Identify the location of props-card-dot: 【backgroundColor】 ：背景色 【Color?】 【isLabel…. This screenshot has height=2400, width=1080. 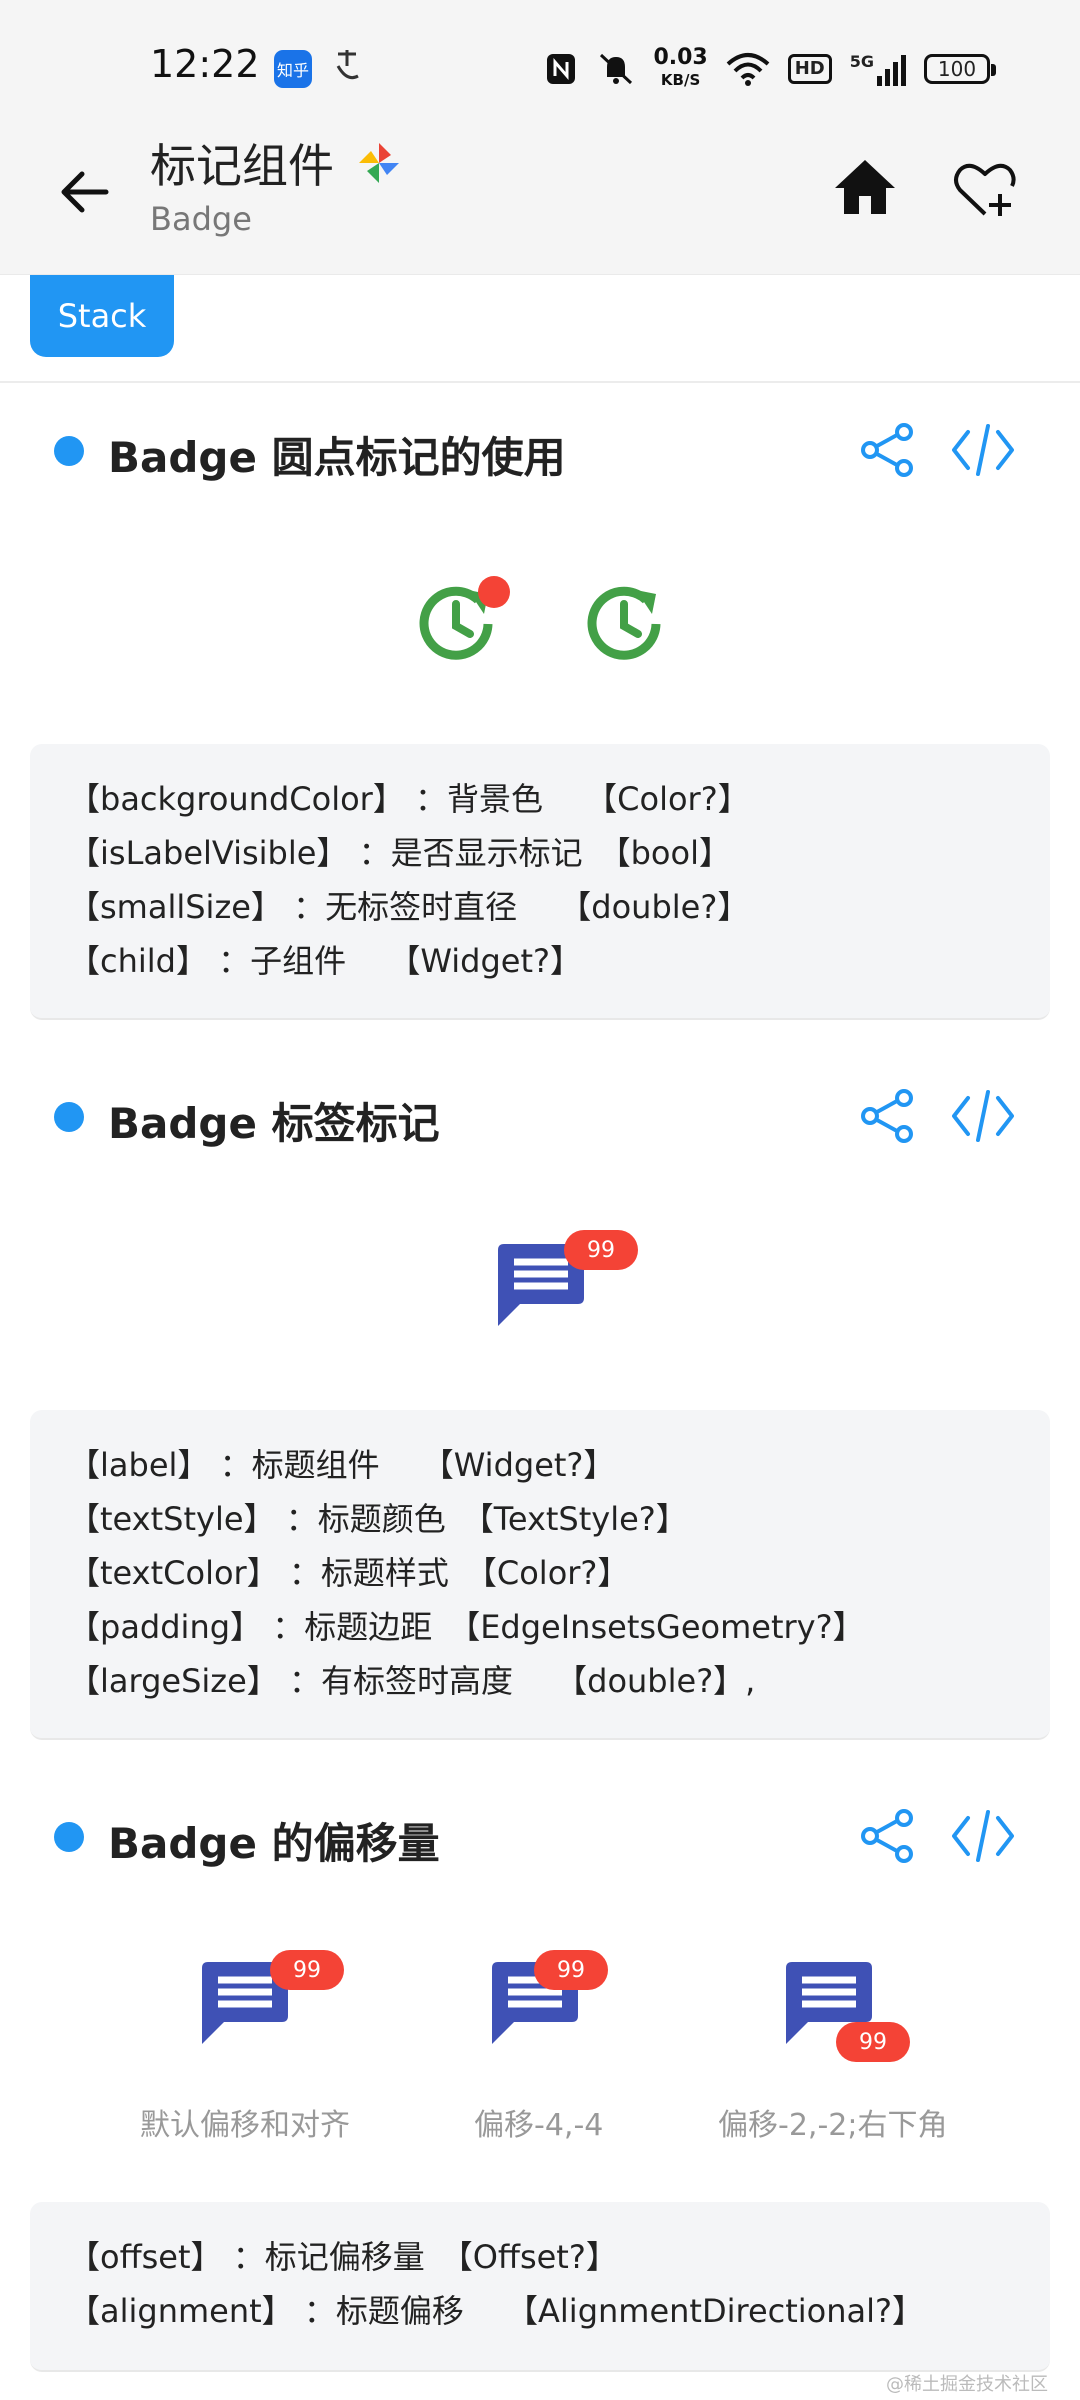
(540, 882).